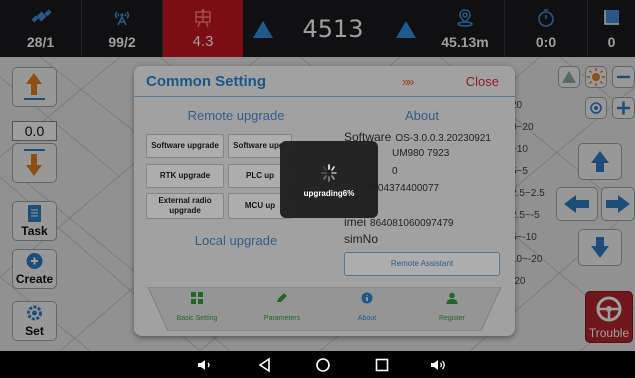 The height and width of the screenshot is (378, 635). Describe the element at coordinates (323, 365) in the screenshot. I see `home-icon` at that location.